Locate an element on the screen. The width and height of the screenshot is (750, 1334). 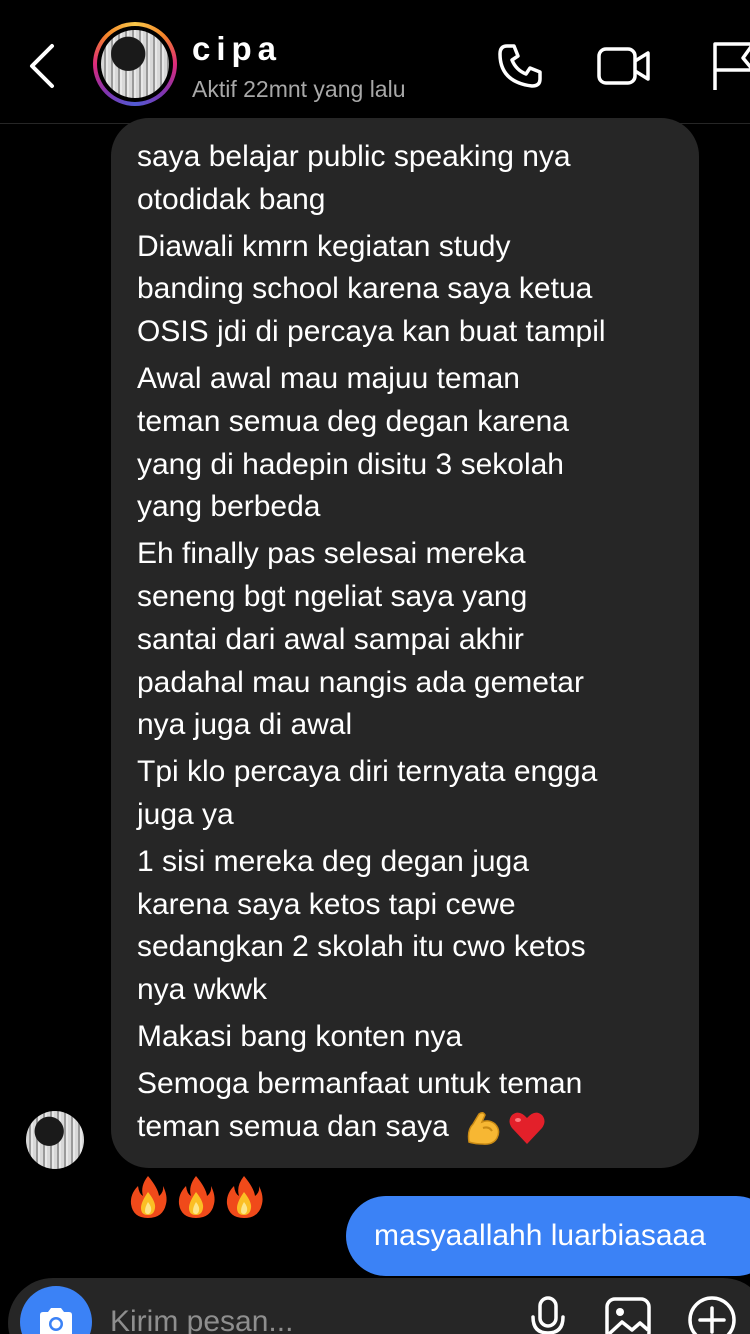
contact-name: cipa is located at coordinates (237, 49).